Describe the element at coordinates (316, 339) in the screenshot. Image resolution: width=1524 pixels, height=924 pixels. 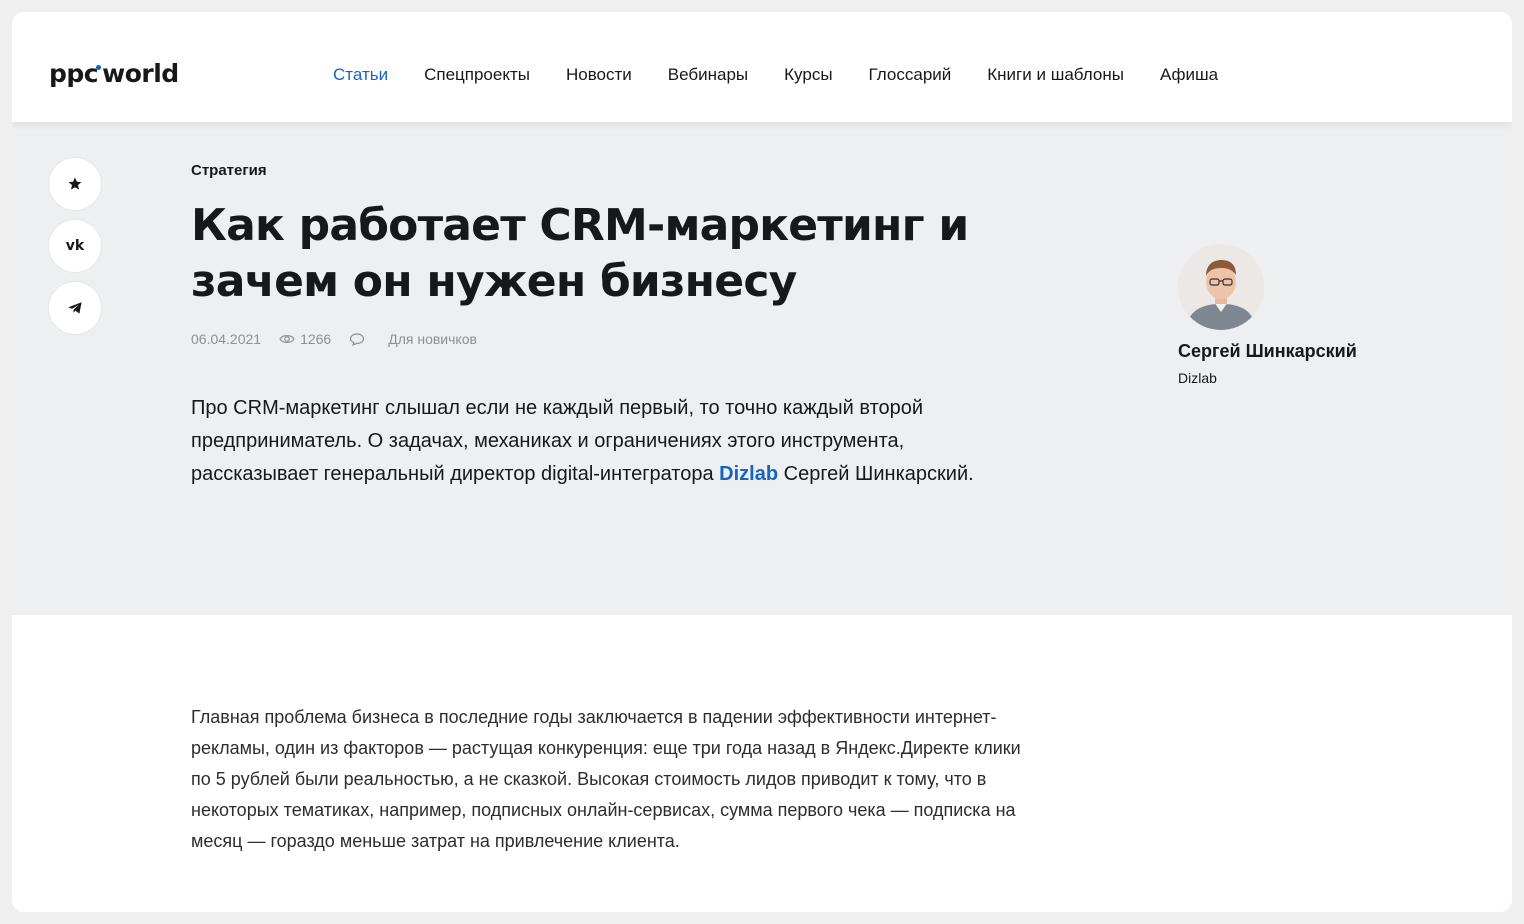
I see `views-count: 1266` at that location.